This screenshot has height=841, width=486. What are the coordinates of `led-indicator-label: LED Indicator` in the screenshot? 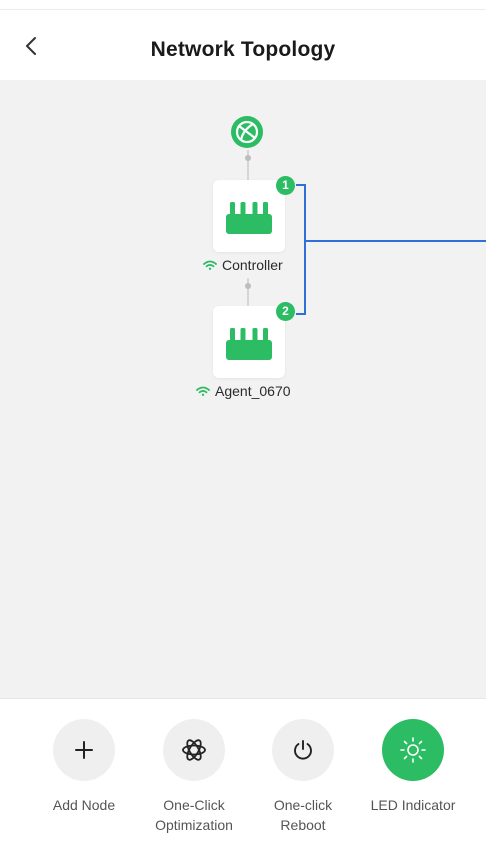 It's located at (413, 805).